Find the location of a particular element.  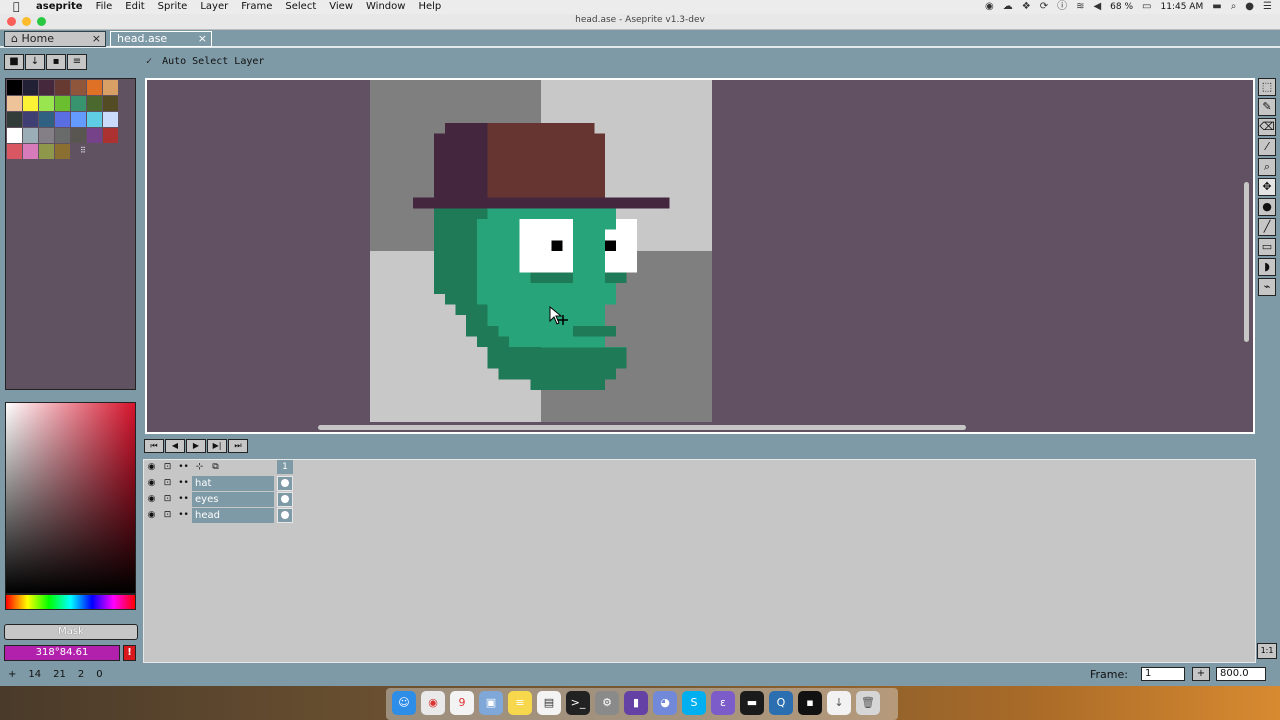

layer-name: head is located at coordinates (233, 515).